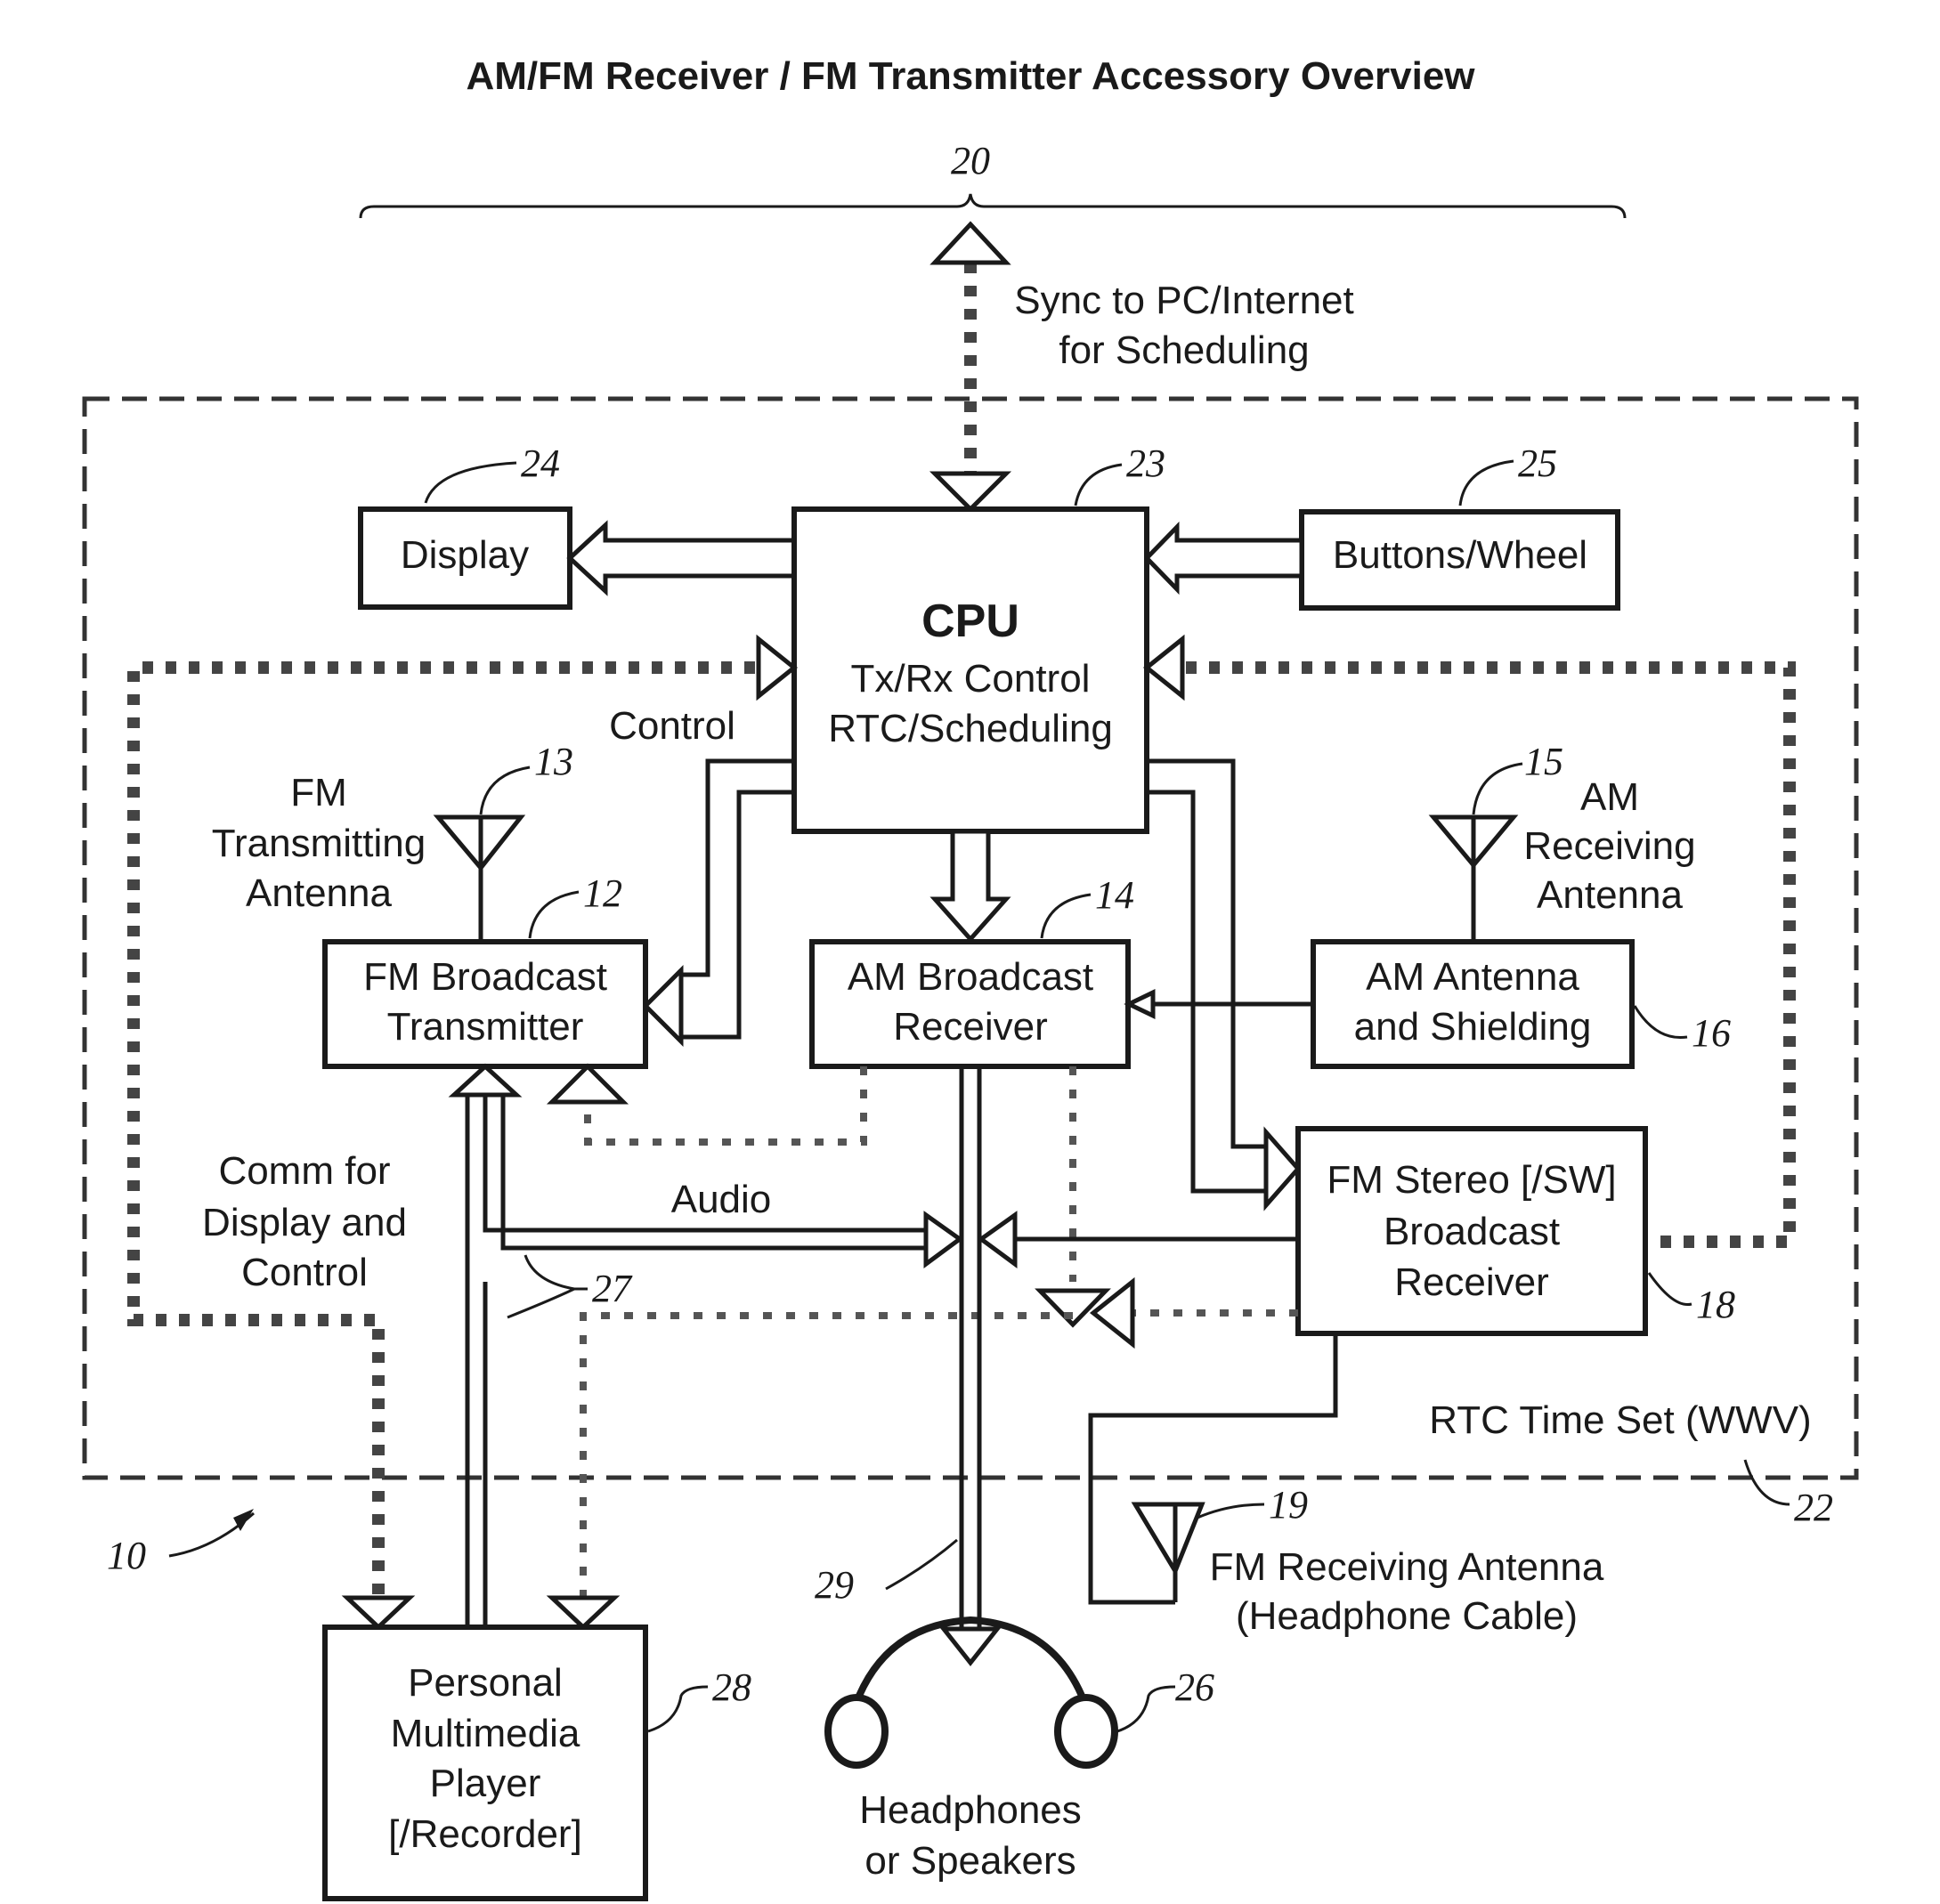 This screenshot has height=1904, width=1940. Describe the element at coordinates (319, 843) in the screenshot. I see `fm-tx-antenna-label-line2: Transmitting` at that location.